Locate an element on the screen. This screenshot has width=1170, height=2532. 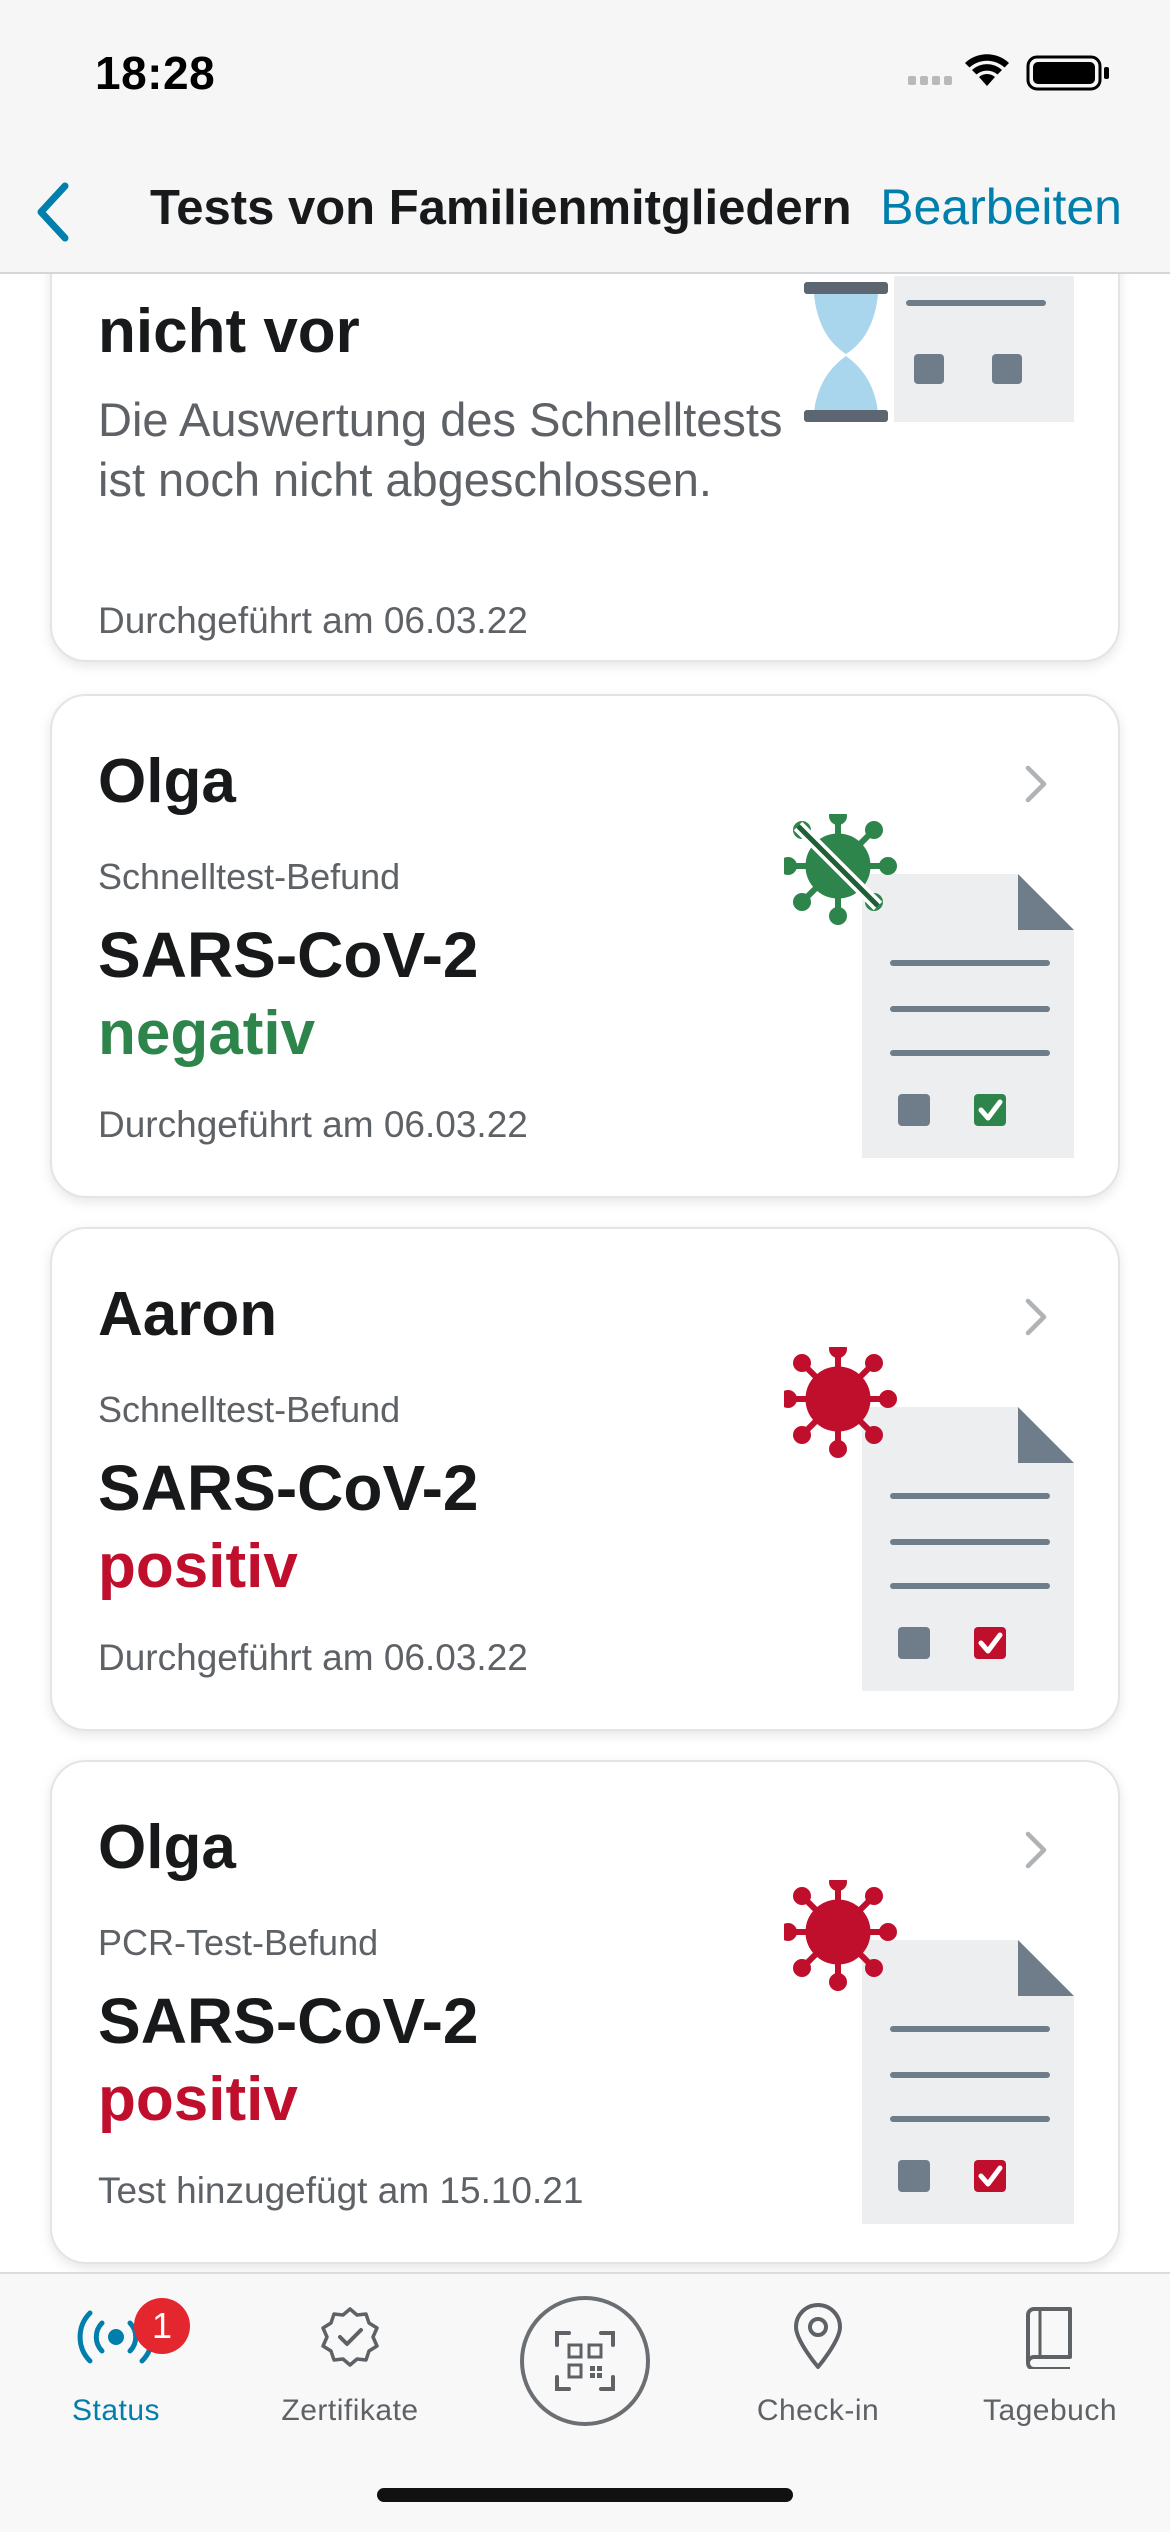
qr-scan-button is located at coordinates (585, 2361).